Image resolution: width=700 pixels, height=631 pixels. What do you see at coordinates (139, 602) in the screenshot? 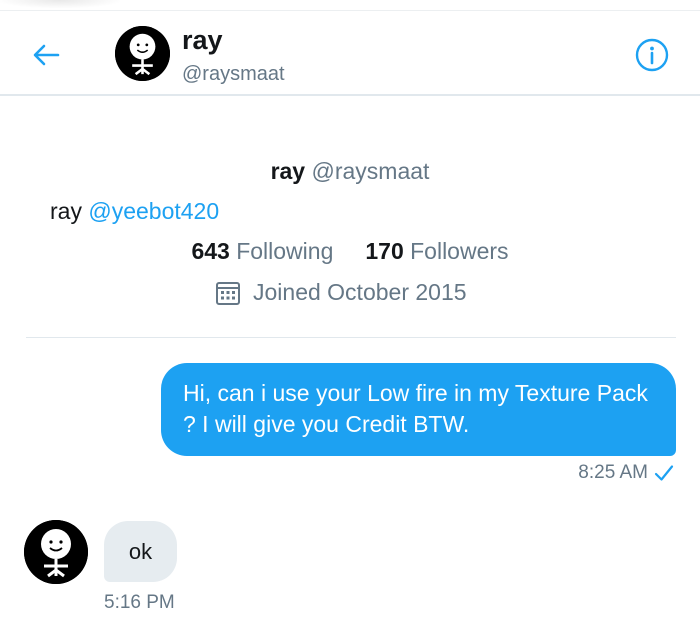
I see `received-message-time: 5:16 PM` at bounding box center [139, 602].